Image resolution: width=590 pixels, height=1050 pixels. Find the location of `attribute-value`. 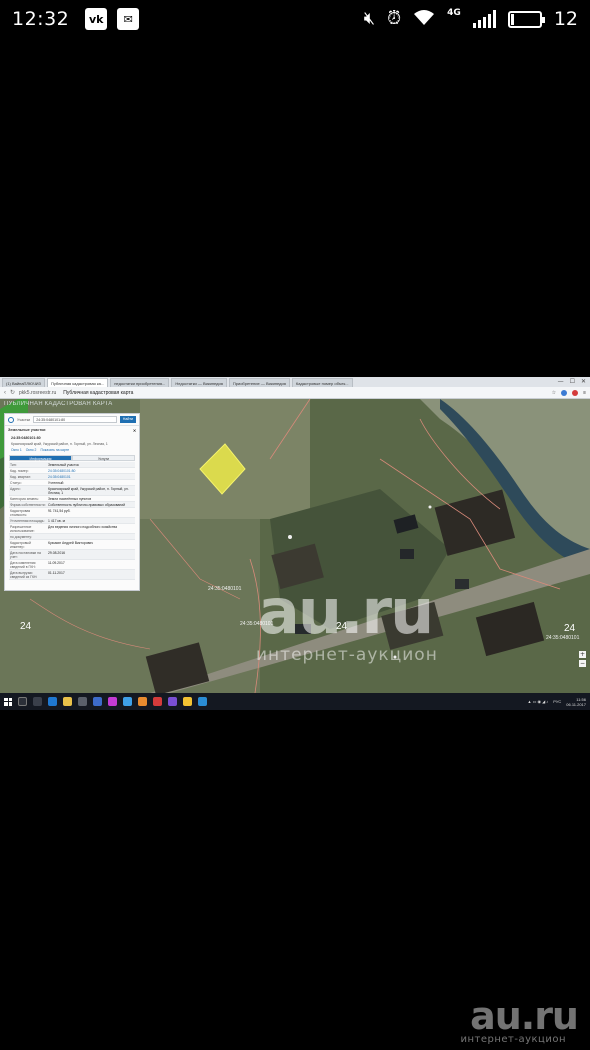

attribute-value is located at coordinates (91, 536).